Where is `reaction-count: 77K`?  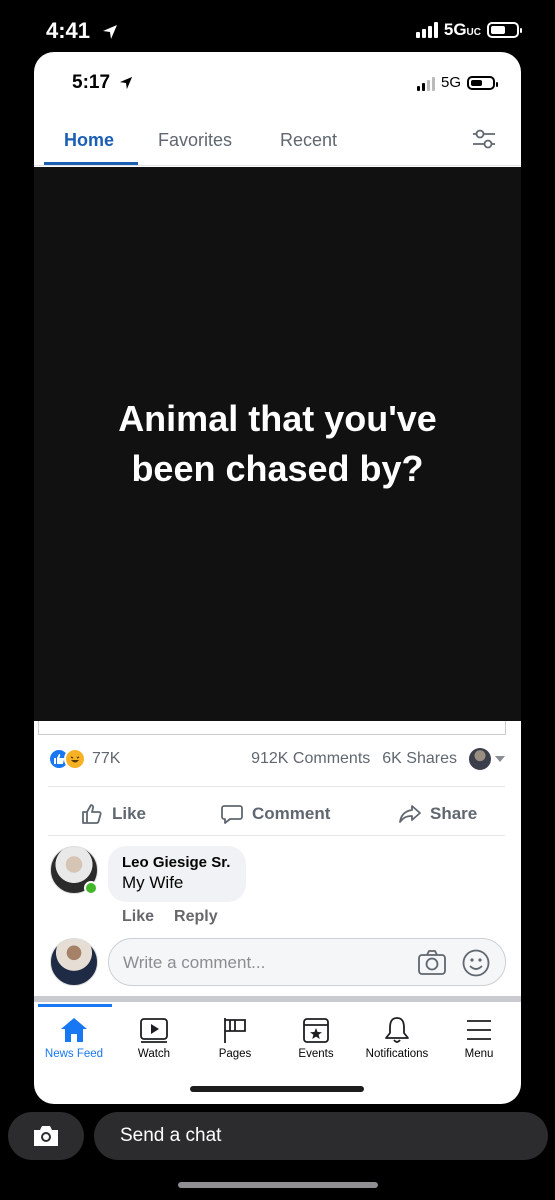
reaction-count: 77K is located at coordinates (106, 758).